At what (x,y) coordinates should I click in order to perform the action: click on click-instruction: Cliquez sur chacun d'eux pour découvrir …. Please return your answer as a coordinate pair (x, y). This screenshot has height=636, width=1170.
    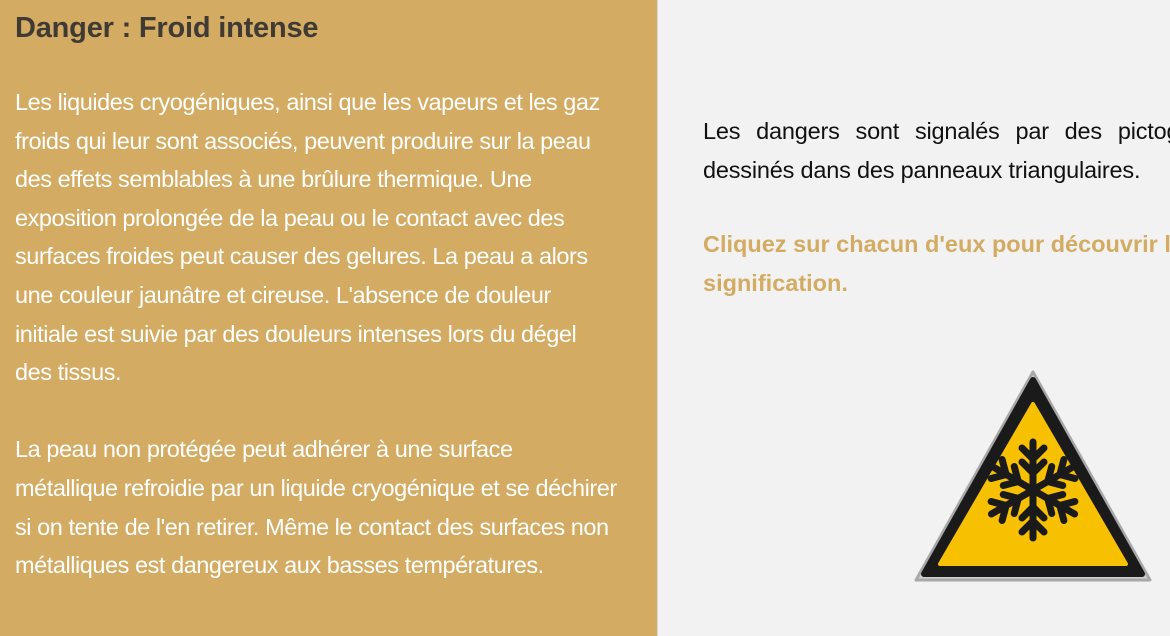
    Looking at the image, I should click on (936, 263).